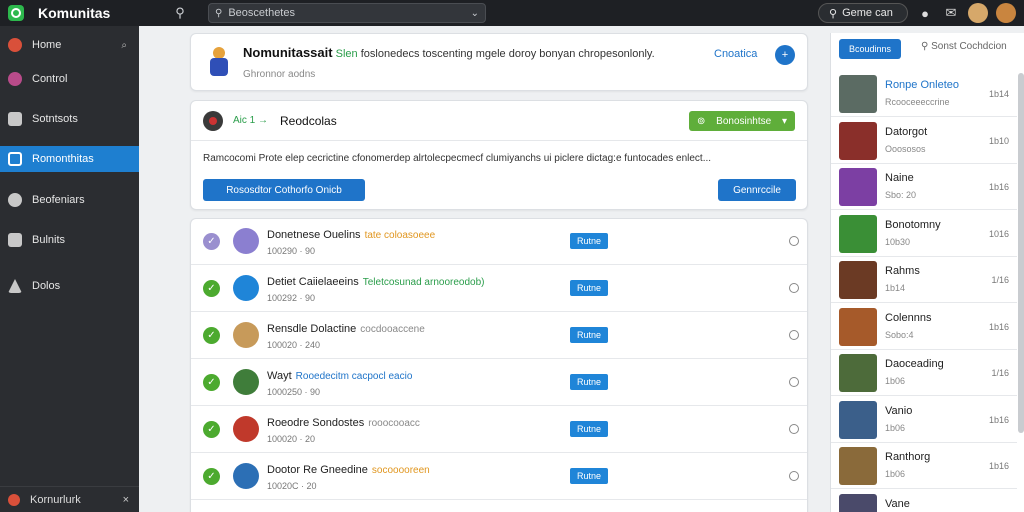 This screenshot has height=512, width=1024. Describe the element at coordinates (785, 55) in the screenshot. I see `add-icon: +` at that location.